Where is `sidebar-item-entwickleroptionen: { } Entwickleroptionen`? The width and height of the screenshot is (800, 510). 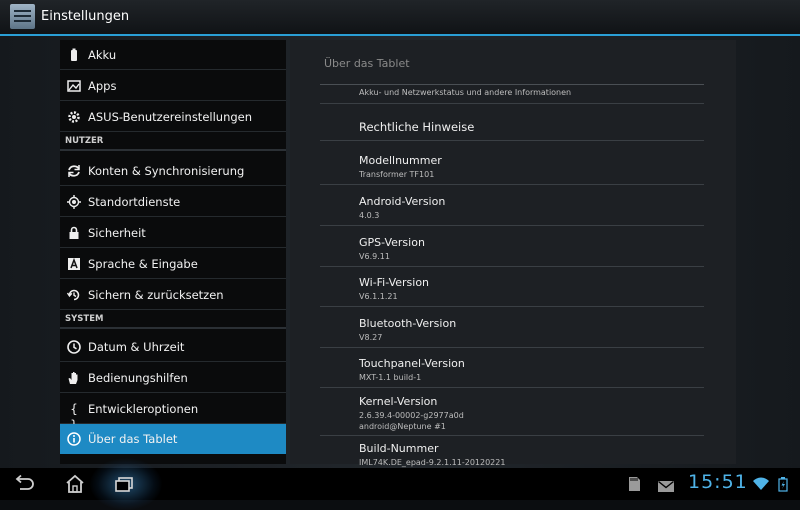
sidebar-item-entwickleroptionen: { } Entwickleroptionen is located at coordinates (173, 413).